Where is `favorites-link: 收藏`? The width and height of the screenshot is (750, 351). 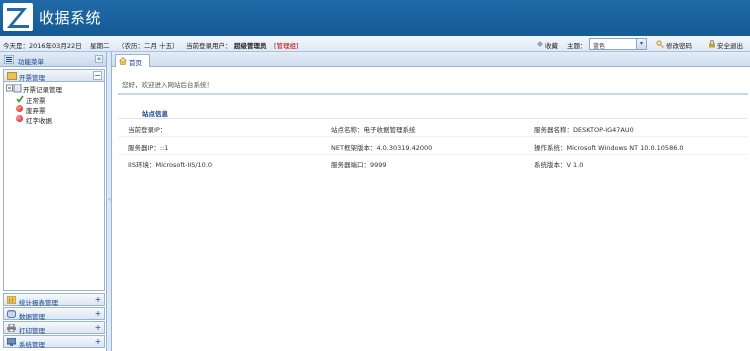 favorites-link: 收藏 is located at coordinates (551, 45).